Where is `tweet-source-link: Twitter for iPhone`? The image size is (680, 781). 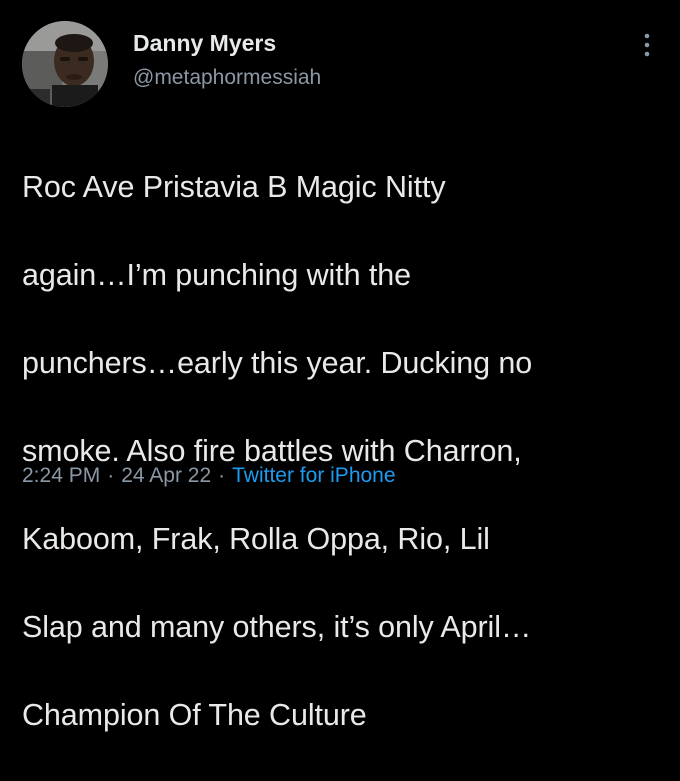
tweet-source-link: Twitter for iPhone is located at coordinates (313, 475).